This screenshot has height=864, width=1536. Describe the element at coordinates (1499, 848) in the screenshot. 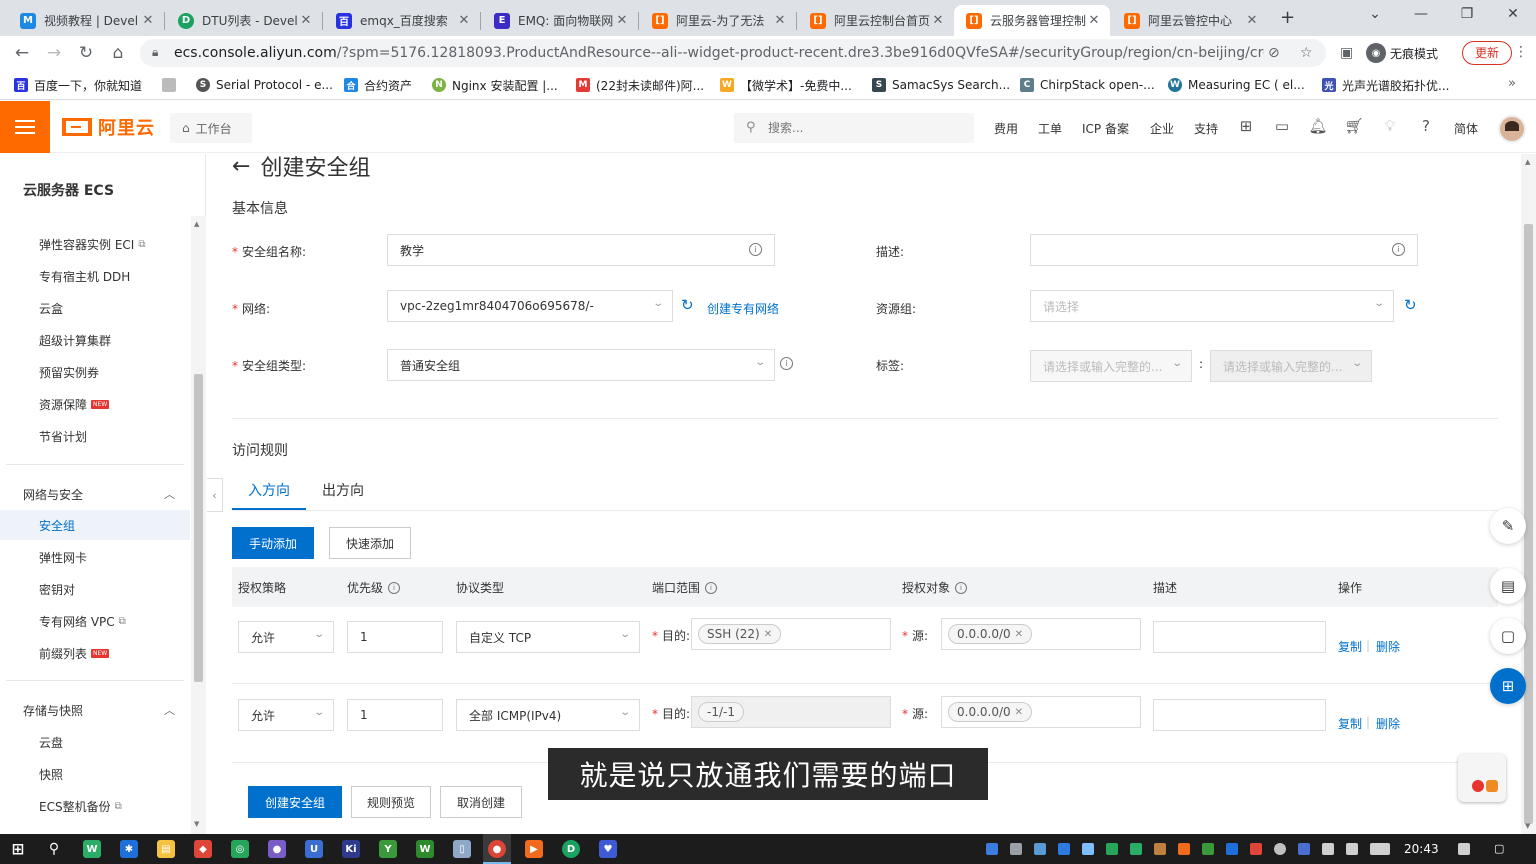

I see `show-desktop-icon: ▢` at that location.